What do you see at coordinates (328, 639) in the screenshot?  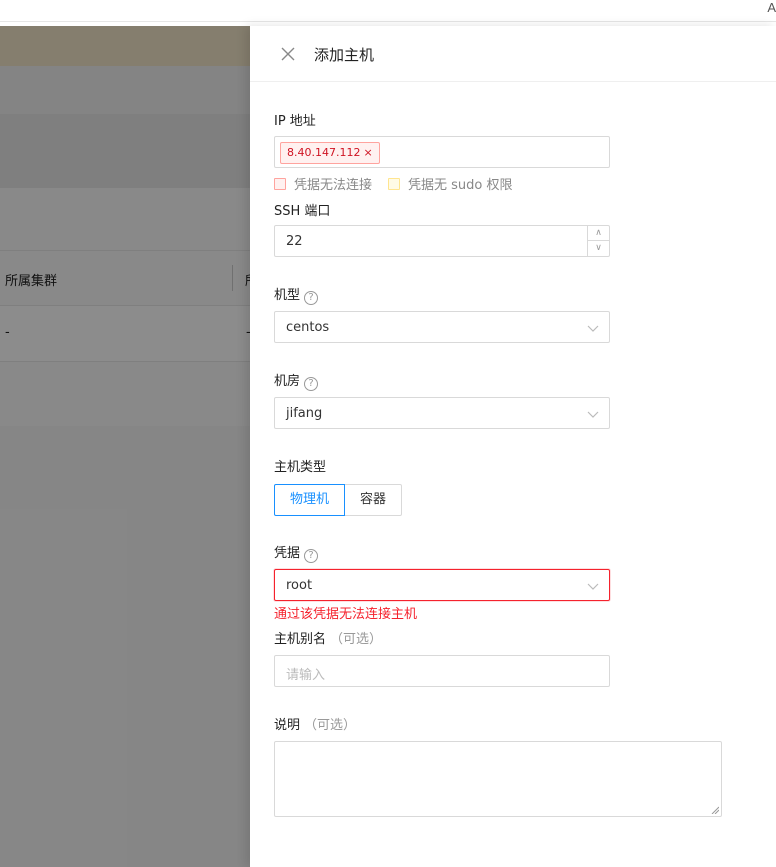 I see `alias-label: 主机别名 （可选）` at bounding box center [328, 639].